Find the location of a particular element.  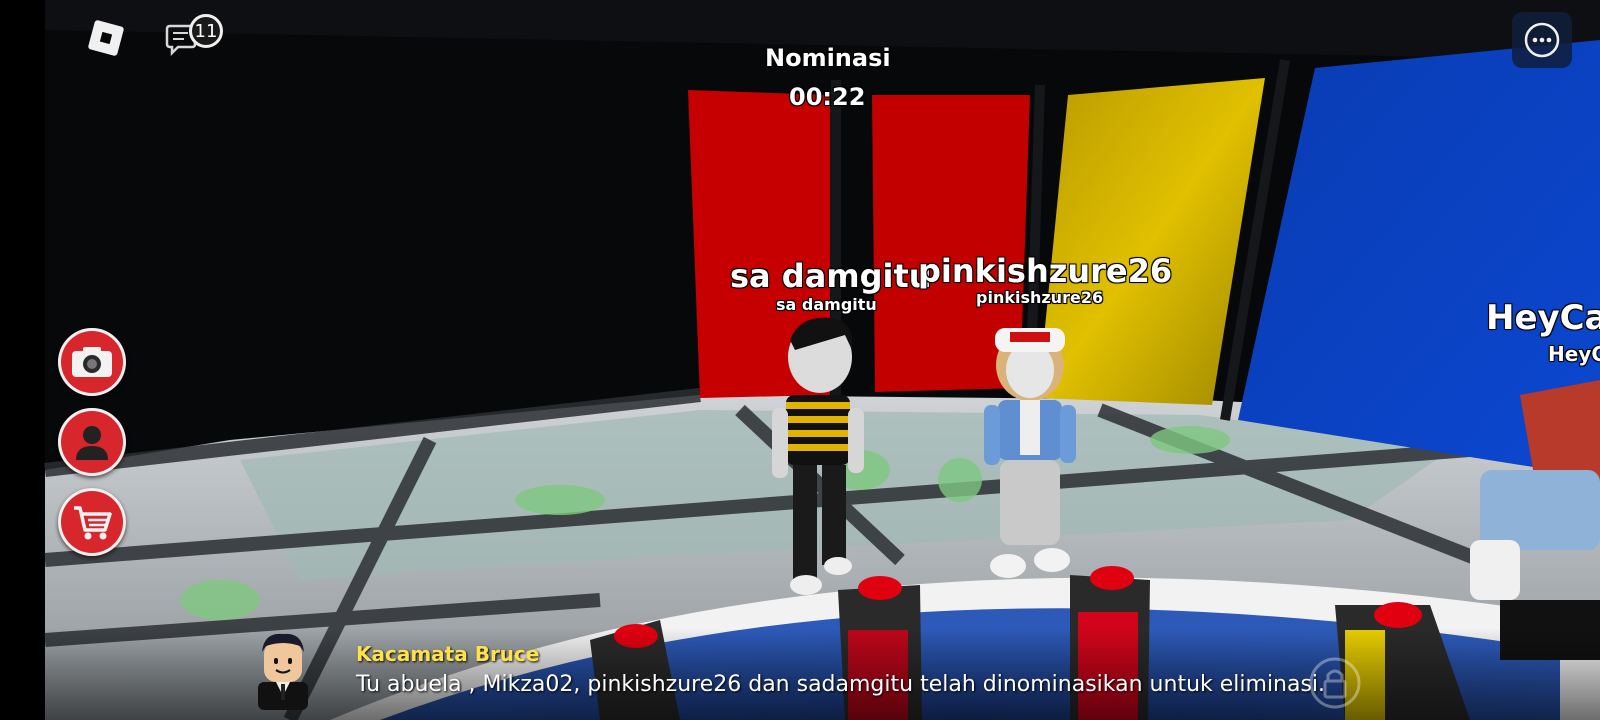

player-username: sa damgitu is located at coordinates (826, 304).